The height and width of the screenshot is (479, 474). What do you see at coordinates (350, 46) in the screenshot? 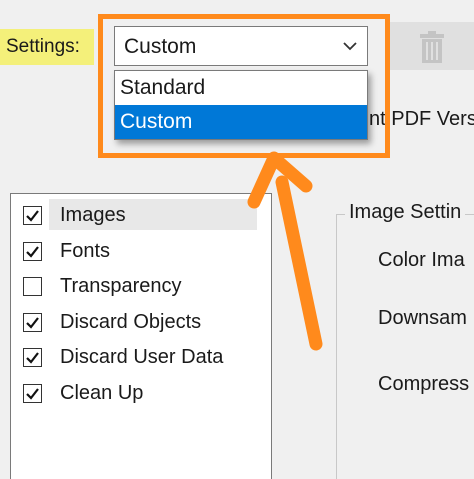
I see `chevron-down-icon` at bounding box center [350, 46].